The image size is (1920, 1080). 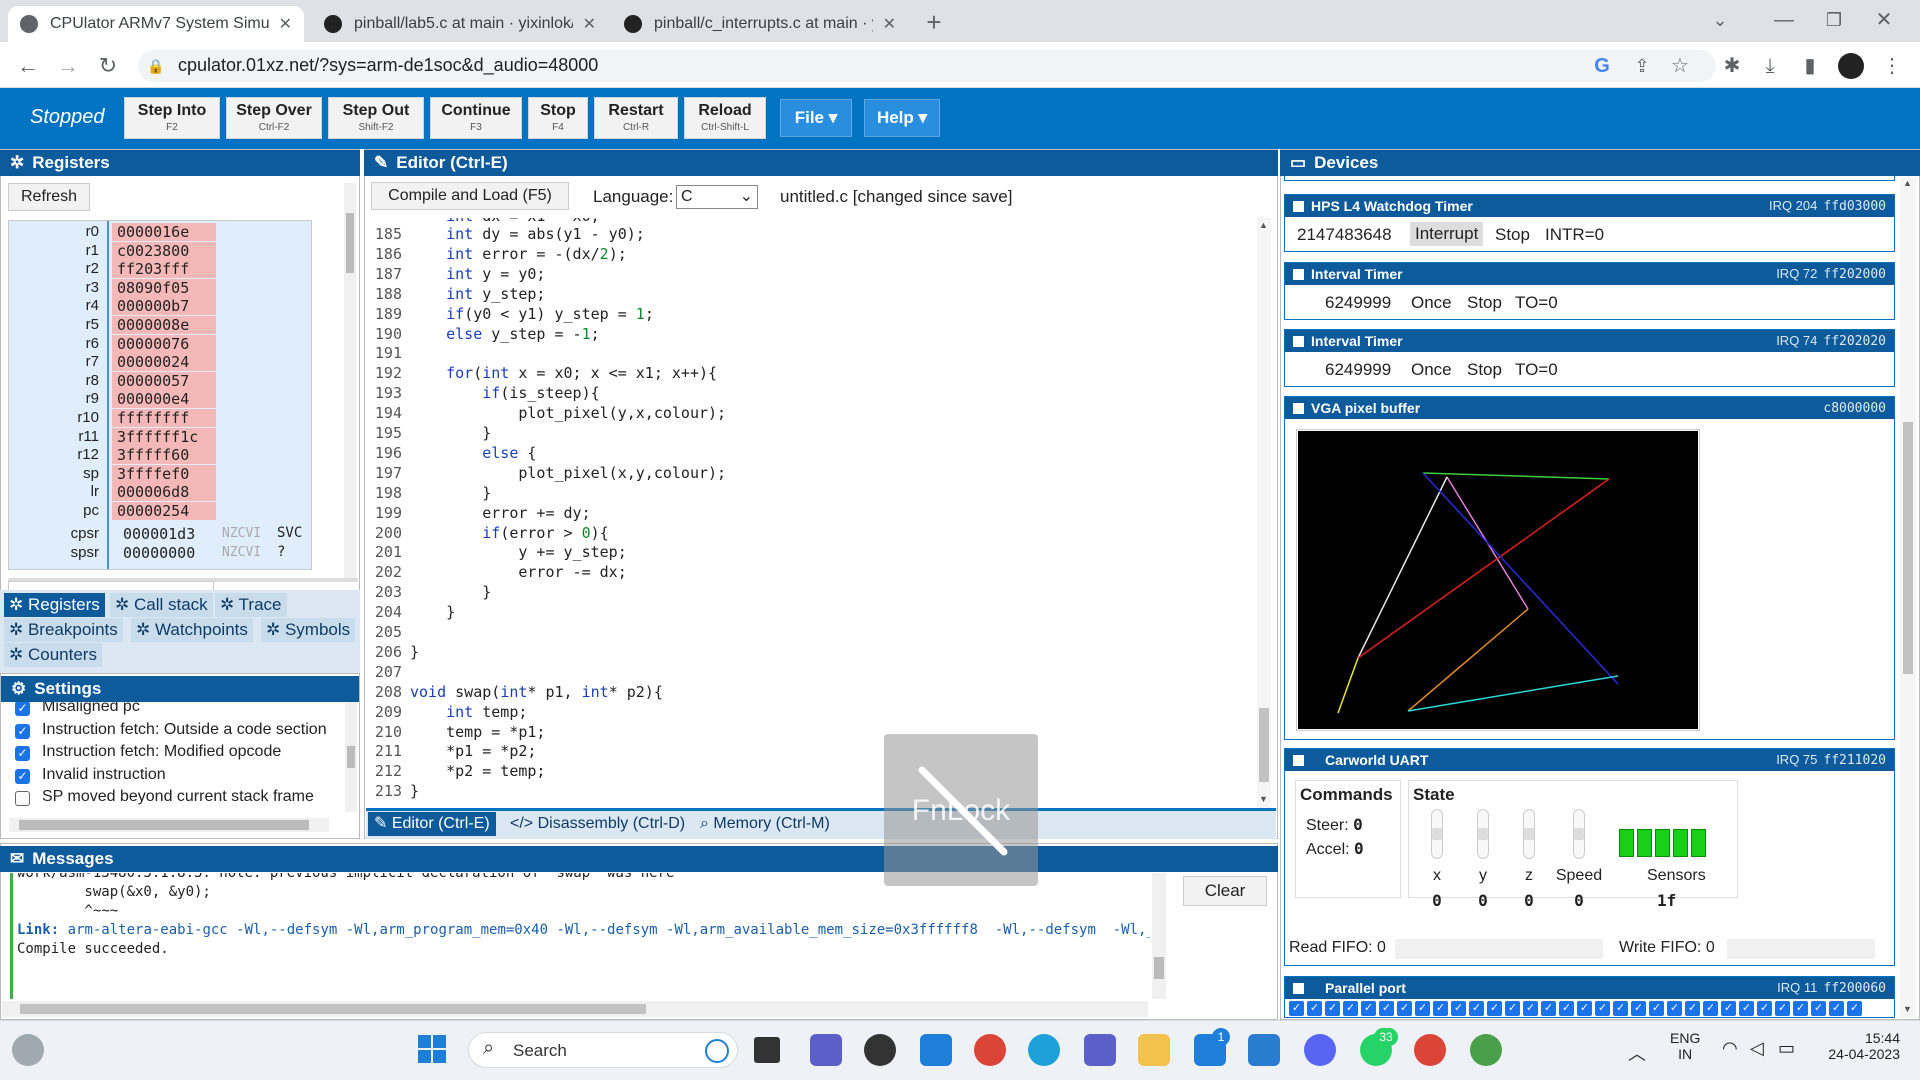 What do you see at coordinates (164, 399) in the screenshot?
I see `register-value: 000000e4` at bounding box center [164, 399].